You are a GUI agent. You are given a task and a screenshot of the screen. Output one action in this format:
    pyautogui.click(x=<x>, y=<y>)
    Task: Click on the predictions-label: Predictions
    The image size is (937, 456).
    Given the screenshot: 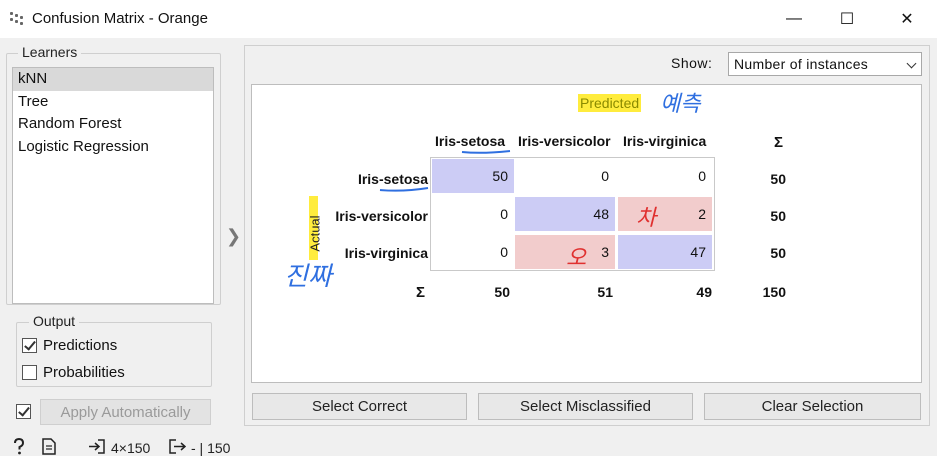 What is the action you would take?
    pyautogui.click(x=80, y=345)
    